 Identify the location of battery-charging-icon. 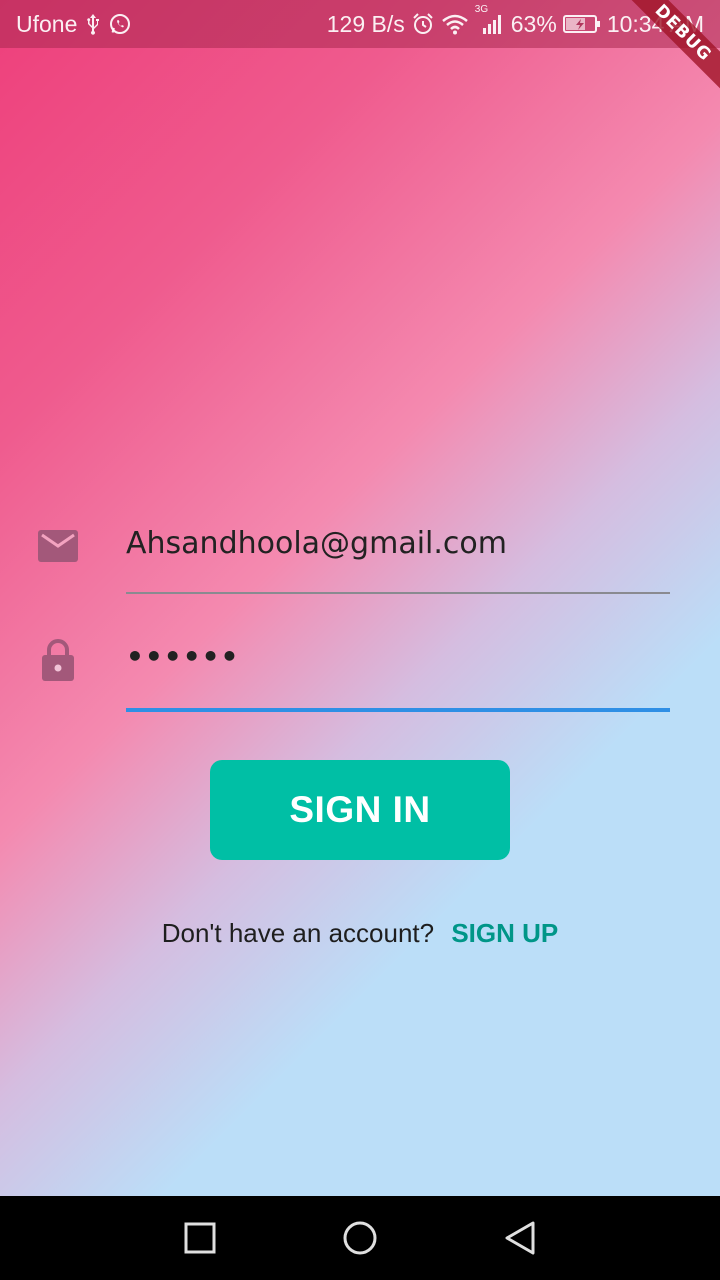
(581, 24).